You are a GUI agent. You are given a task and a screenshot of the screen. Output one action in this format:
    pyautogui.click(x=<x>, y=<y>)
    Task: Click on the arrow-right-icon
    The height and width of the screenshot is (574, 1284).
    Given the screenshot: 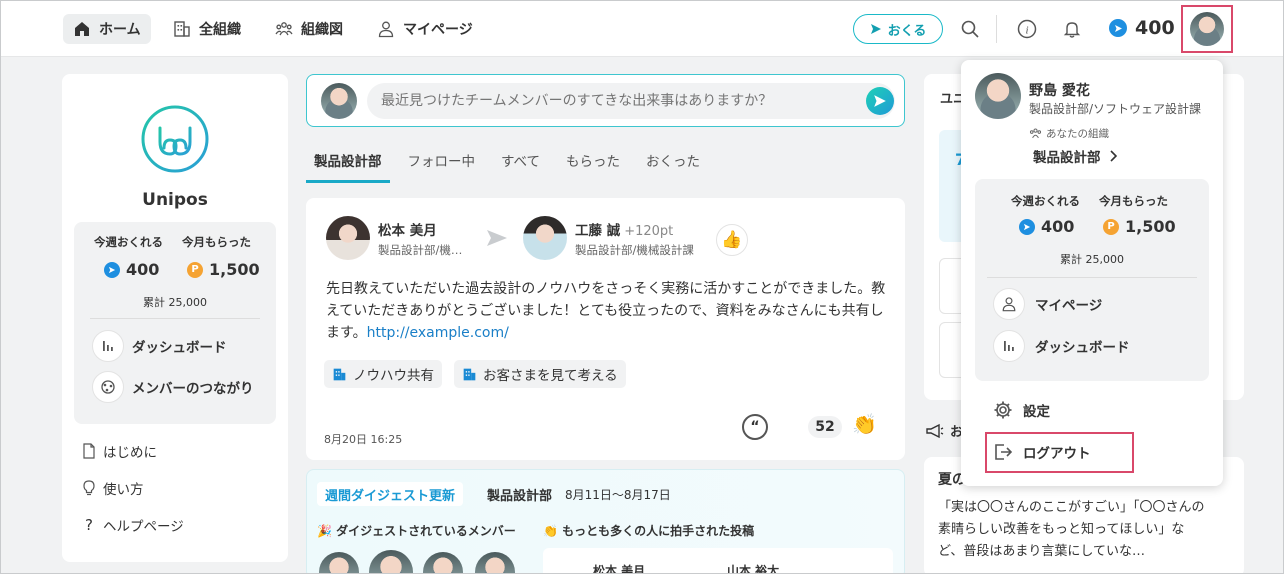 What is the action you would take?
    pyautogui.click(x=497, y=238)
    